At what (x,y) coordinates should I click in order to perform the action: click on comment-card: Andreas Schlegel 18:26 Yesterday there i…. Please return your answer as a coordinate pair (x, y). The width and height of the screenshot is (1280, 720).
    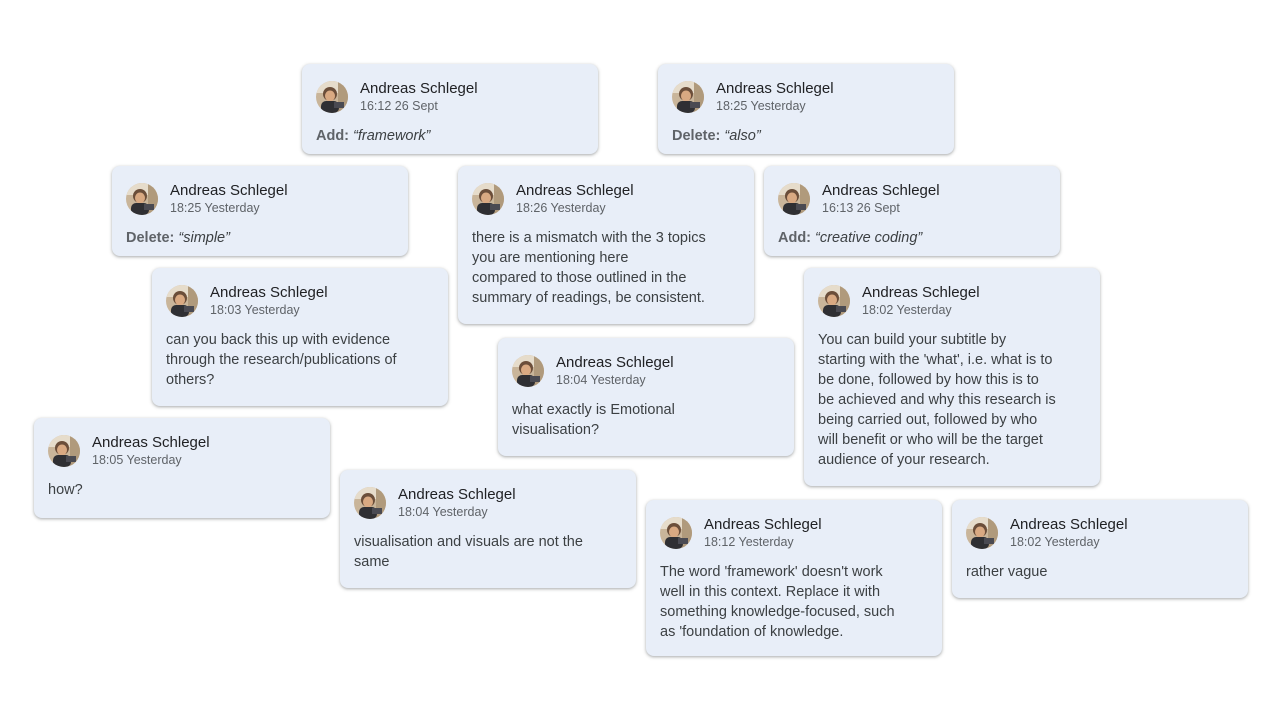
    Looking at the image, I should click on (606, 245).